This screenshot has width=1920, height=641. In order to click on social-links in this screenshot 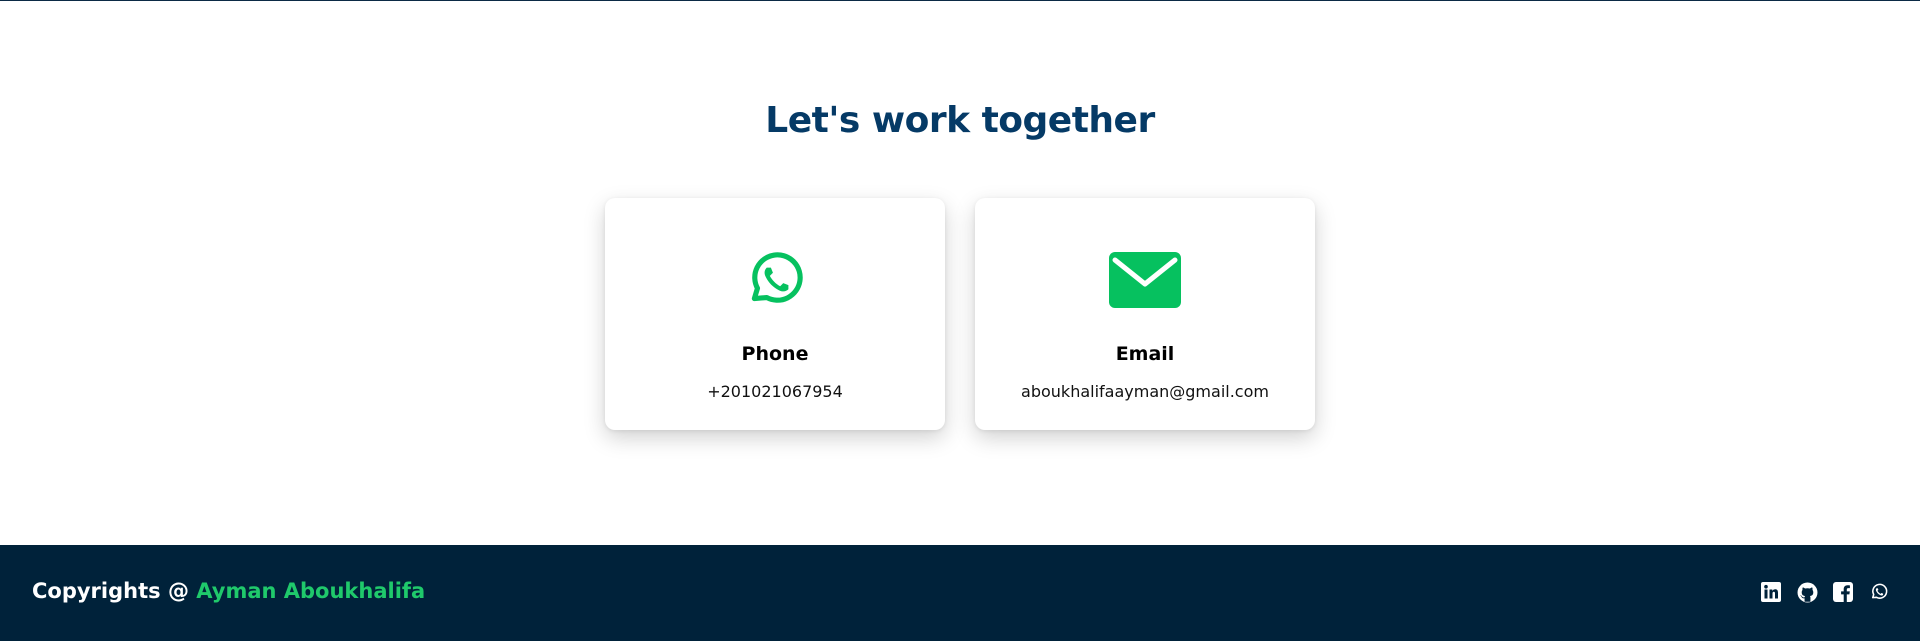, I will do `click(1825, 592)`.